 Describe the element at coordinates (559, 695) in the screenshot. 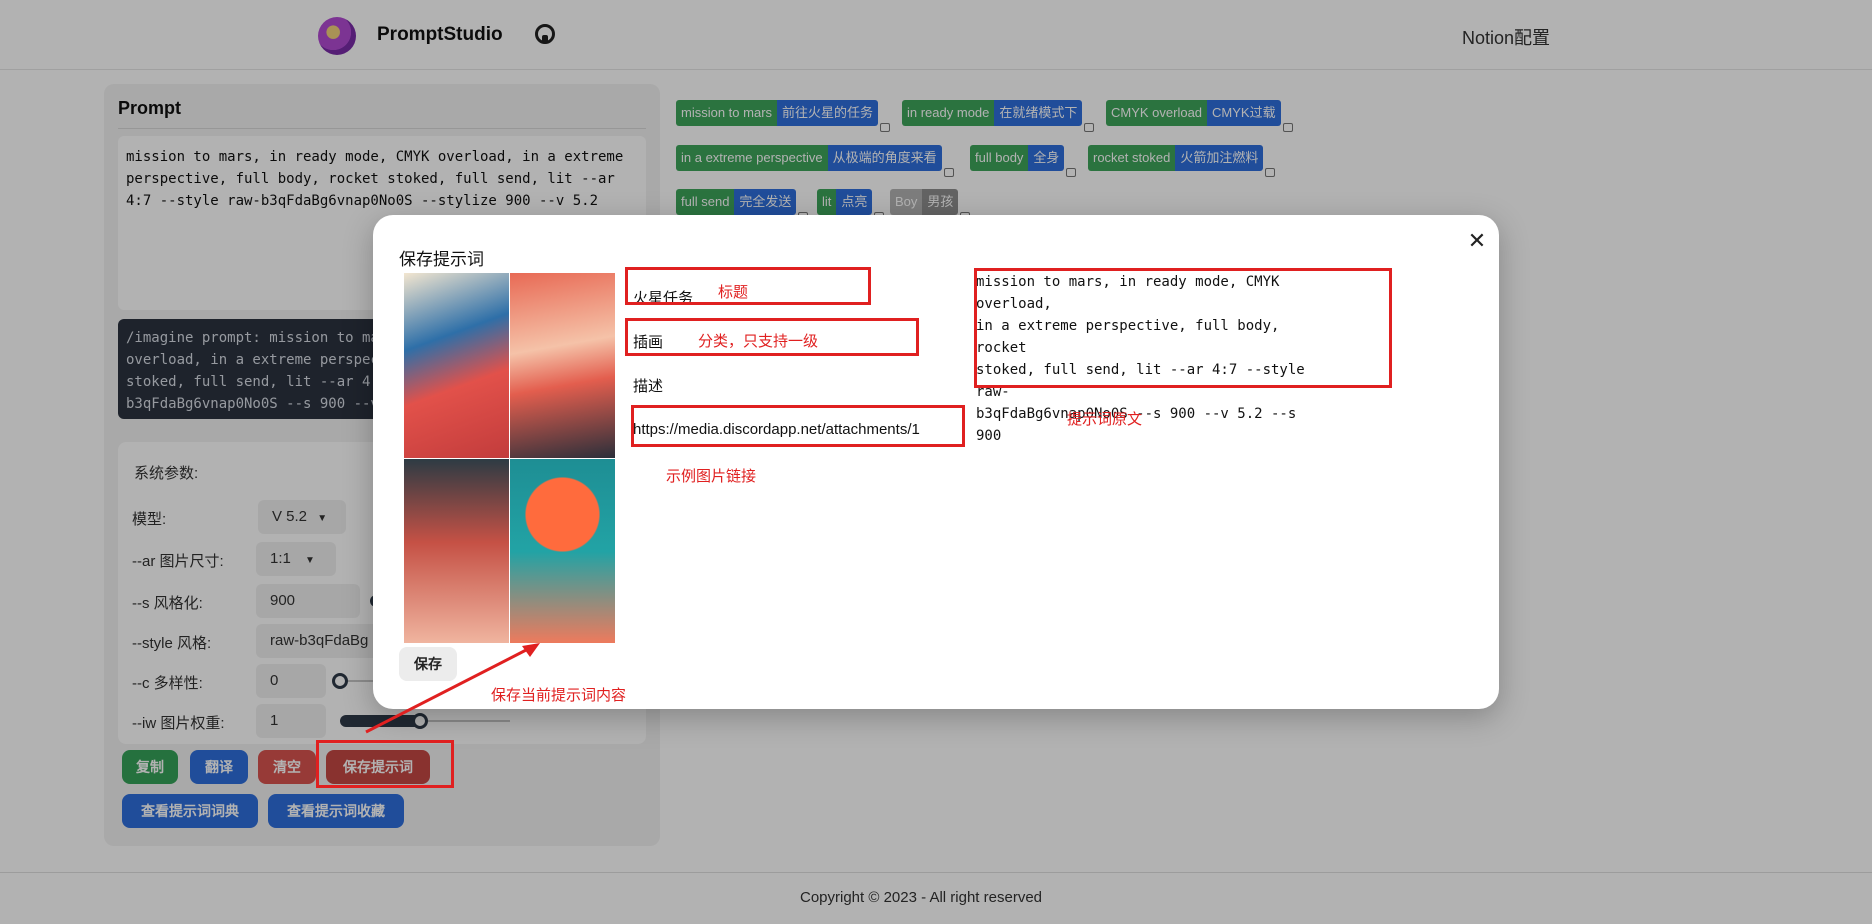

I see `annotation-save-current: 保存当前提示词内容` at that location.